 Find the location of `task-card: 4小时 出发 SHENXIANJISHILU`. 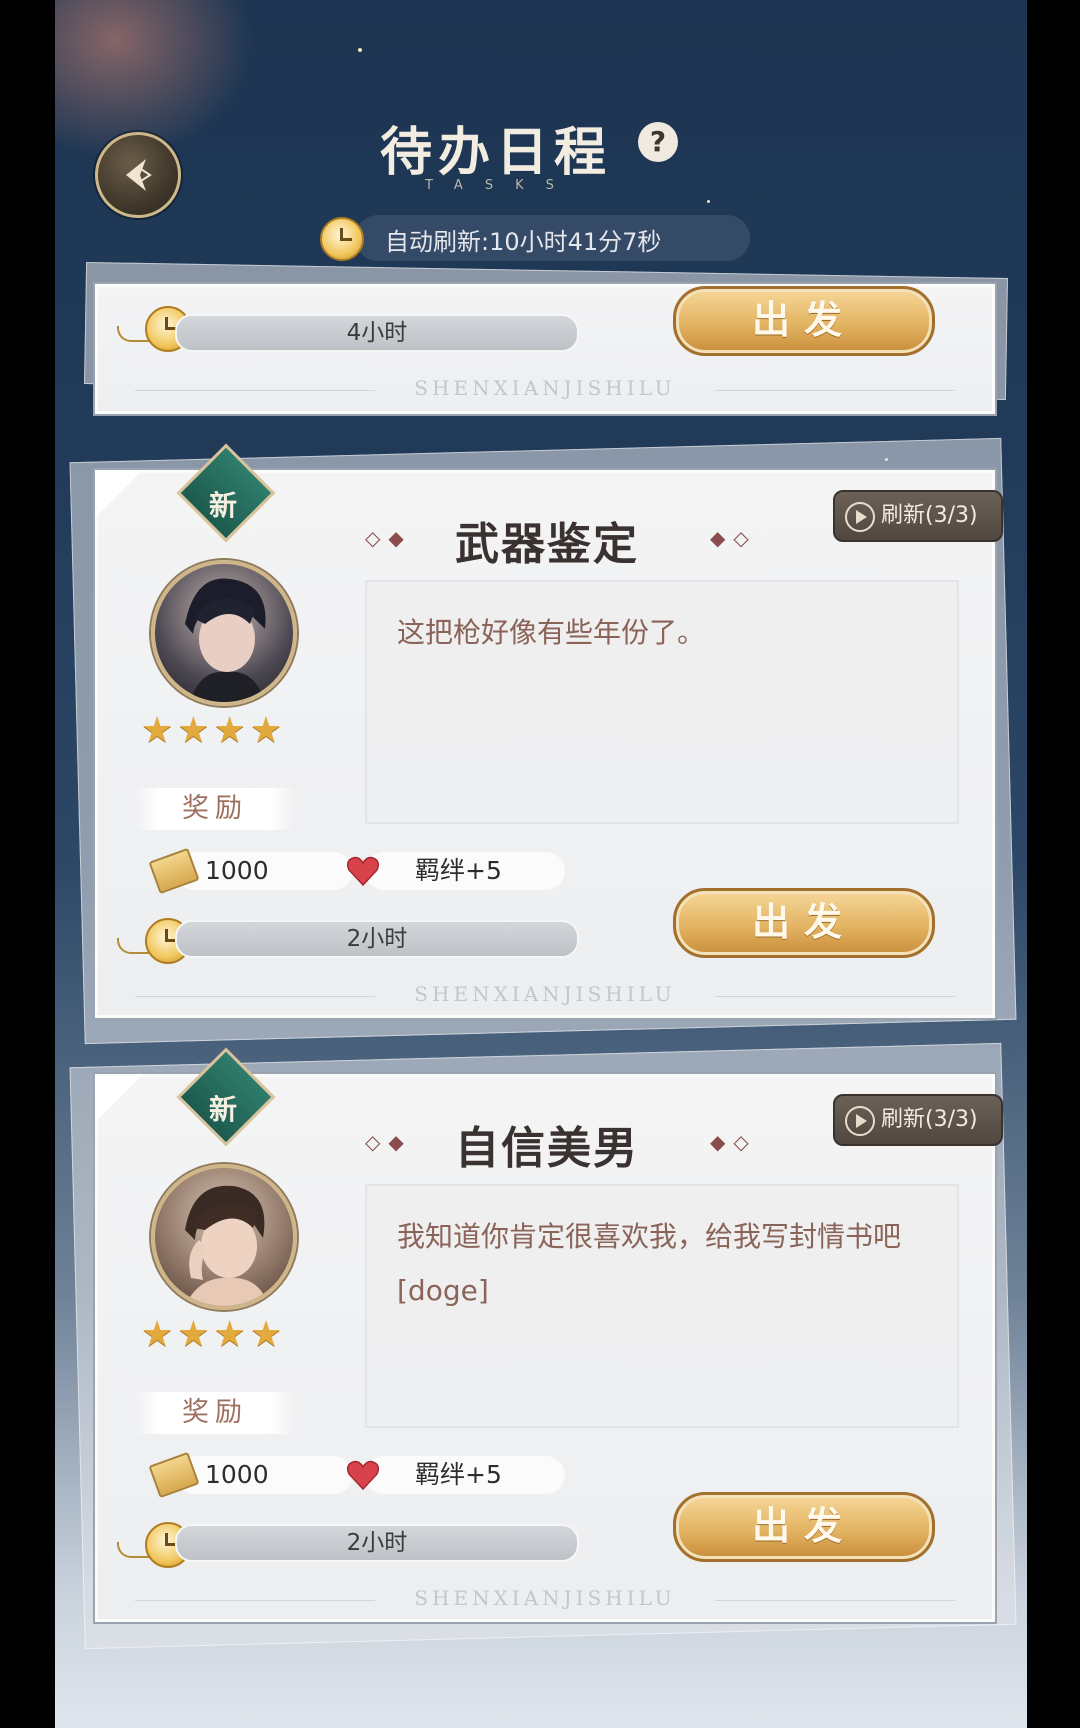

task-card: 4小时 出发 SHENXIANJISHILU is located at coordinates (545, 349).